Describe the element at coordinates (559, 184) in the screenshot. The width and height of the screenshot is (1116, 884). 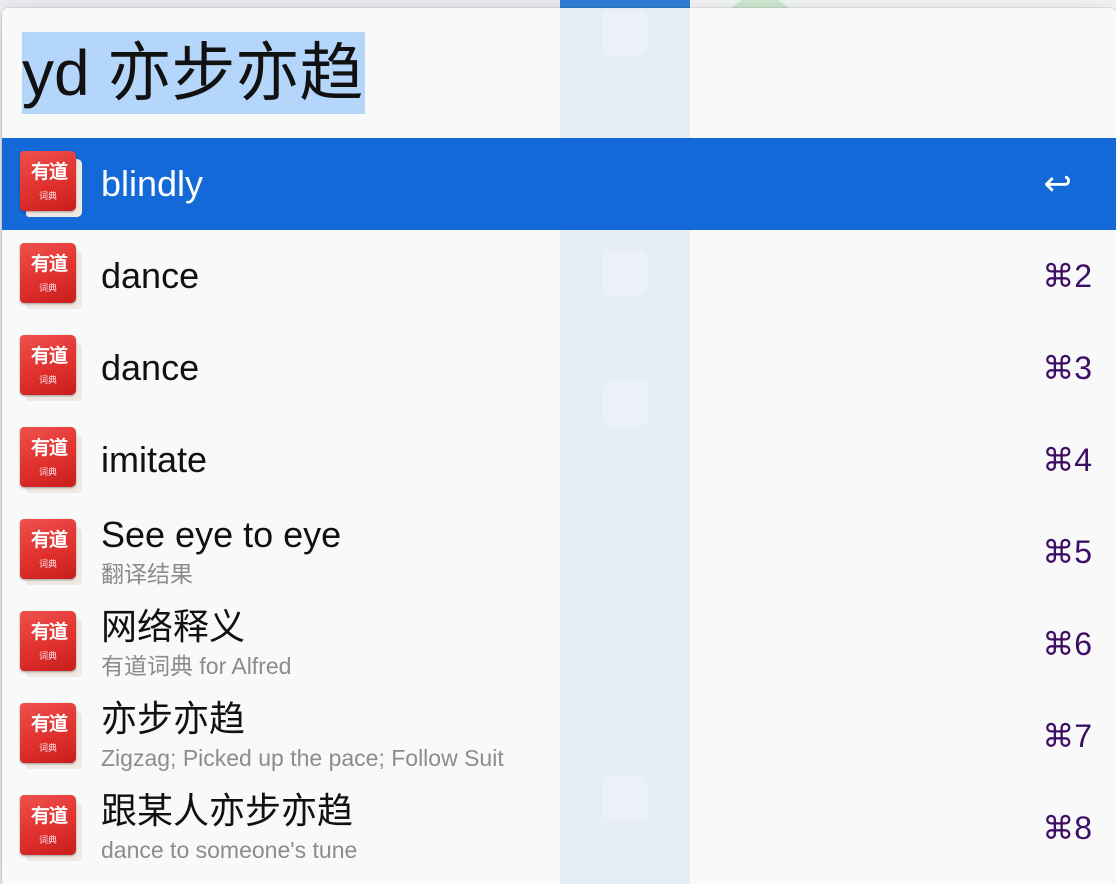
I see `result-row-1: 有道 词典 blindly ↩` at that location.